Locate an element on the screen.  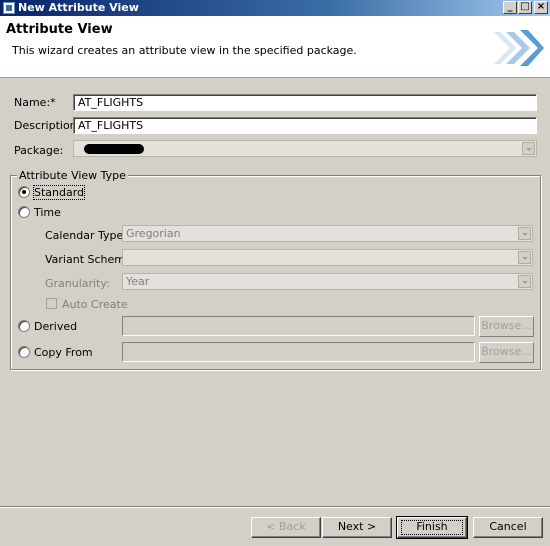
finish-focus-ring is located at coordinates (432, 527).